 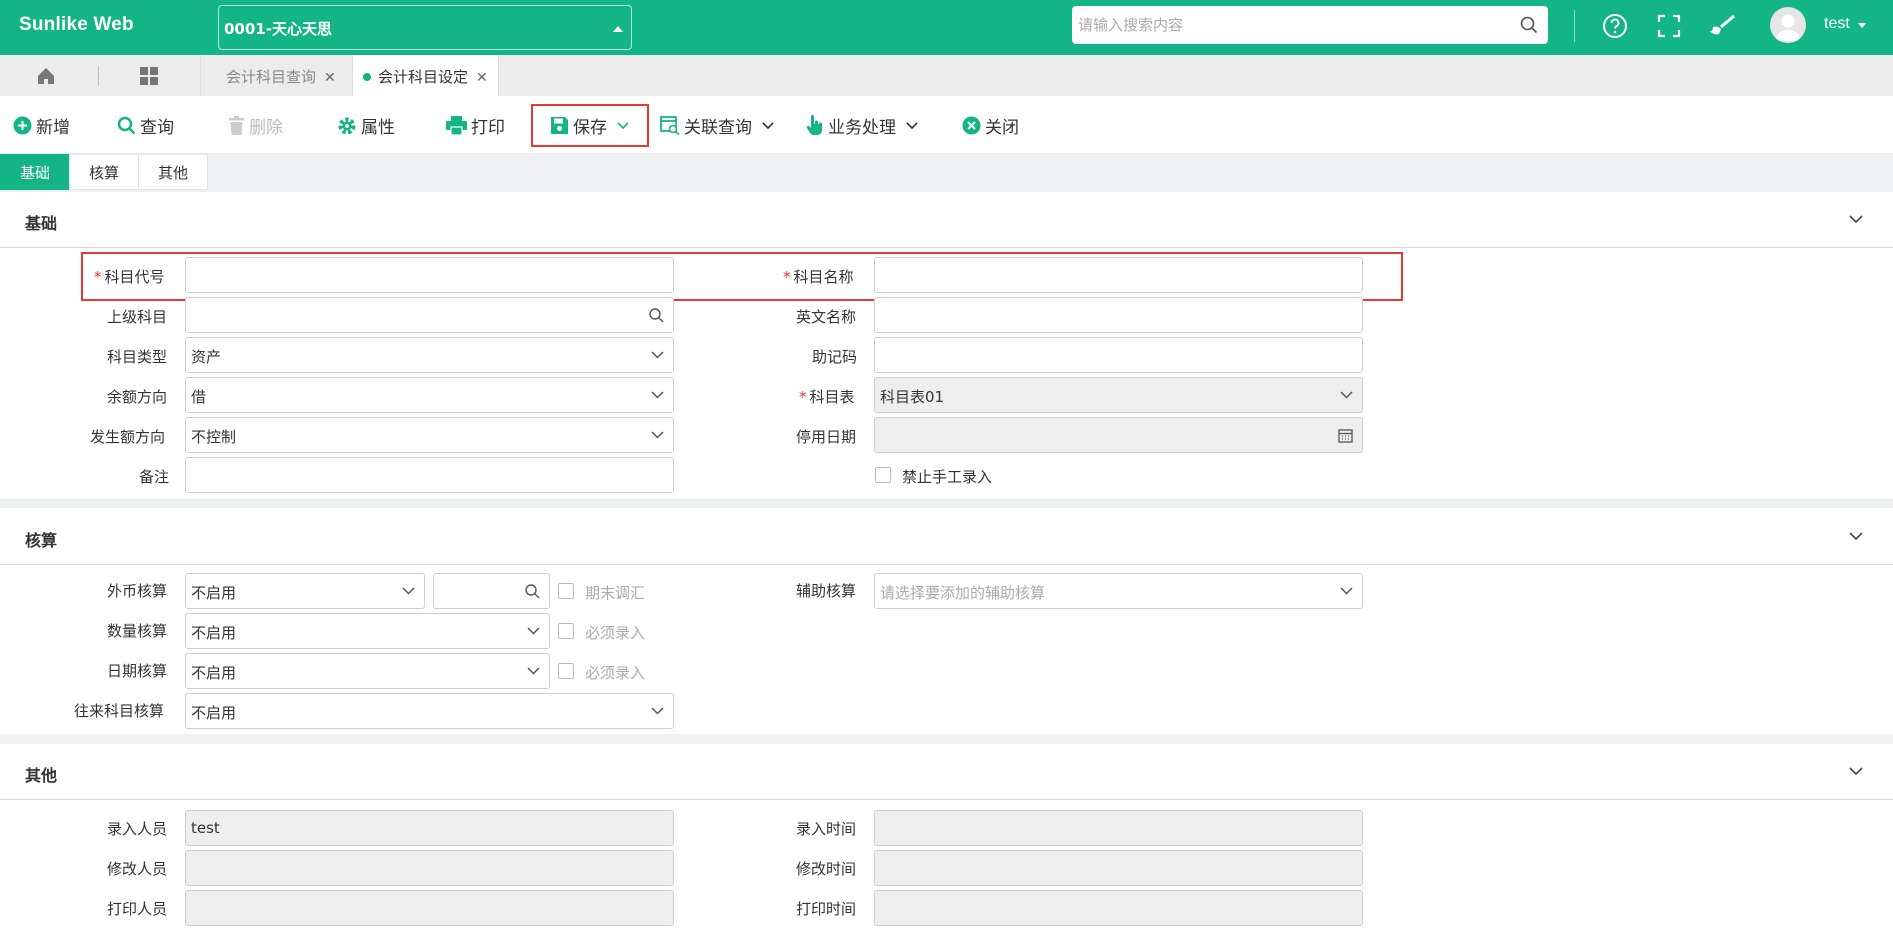 I want to click on print-user-label: 打印人员, so click(x=137, y=909).